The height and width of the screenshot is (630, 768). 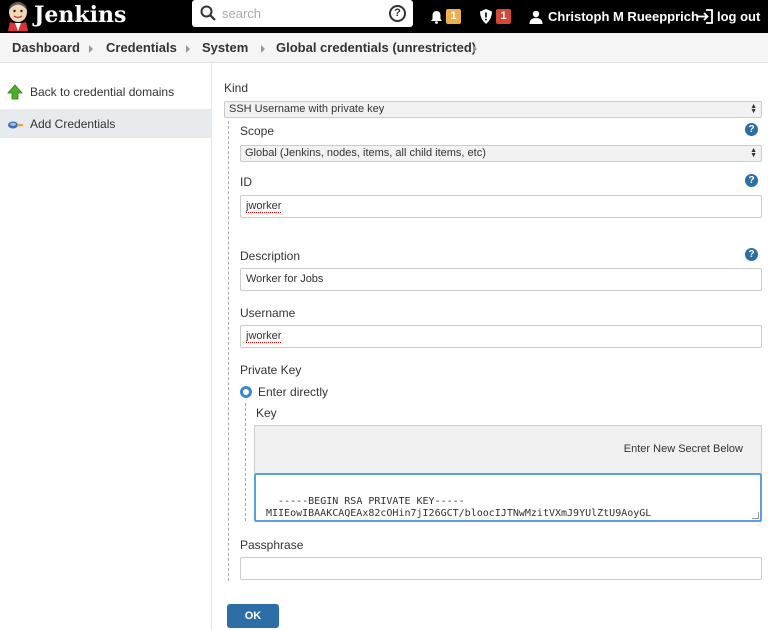 What do you see at coordinates (751, 129) in the screenshot?
I see `scope-help-icon: ?` at bounding box center [751, 129].